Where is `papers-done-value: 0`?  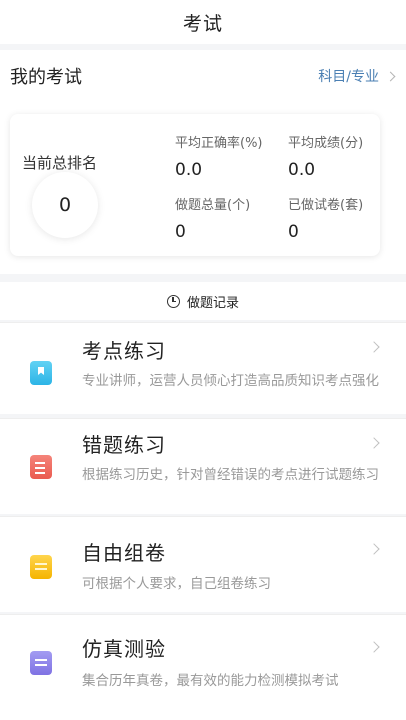 papers-done-value: 0 is located at coordinates (293, 232).